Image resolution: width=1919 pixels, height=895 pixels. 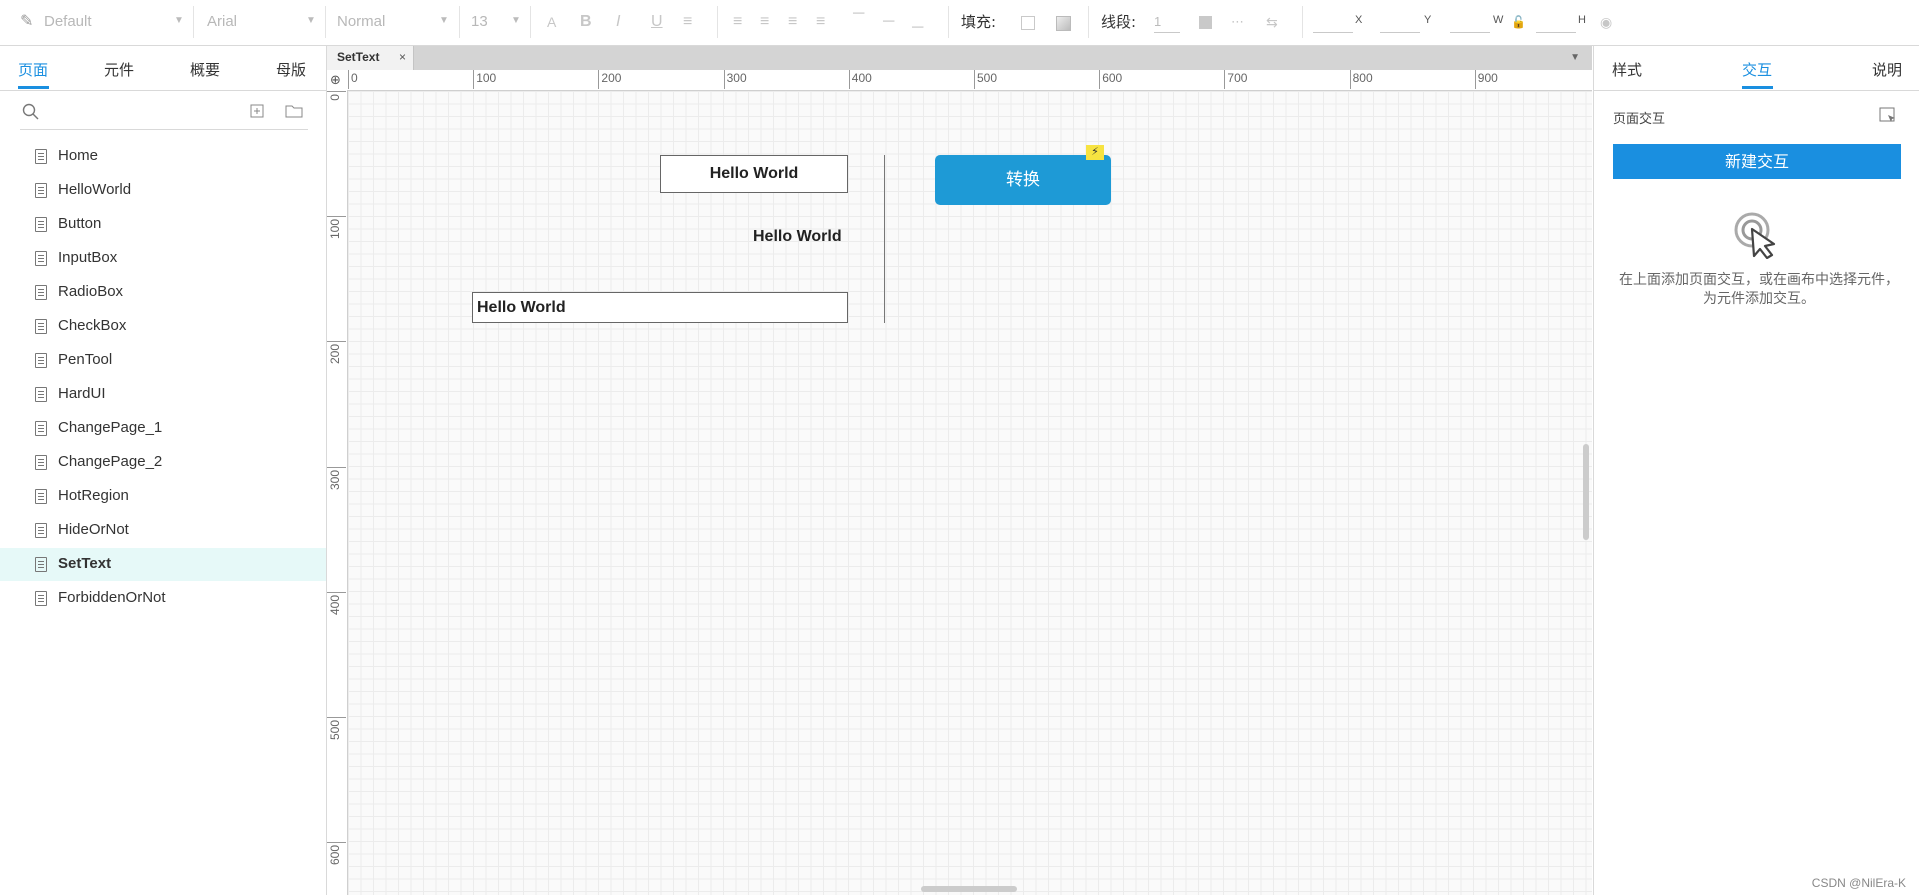 I want to click on page-item: Home, so click(x=163, y=156).